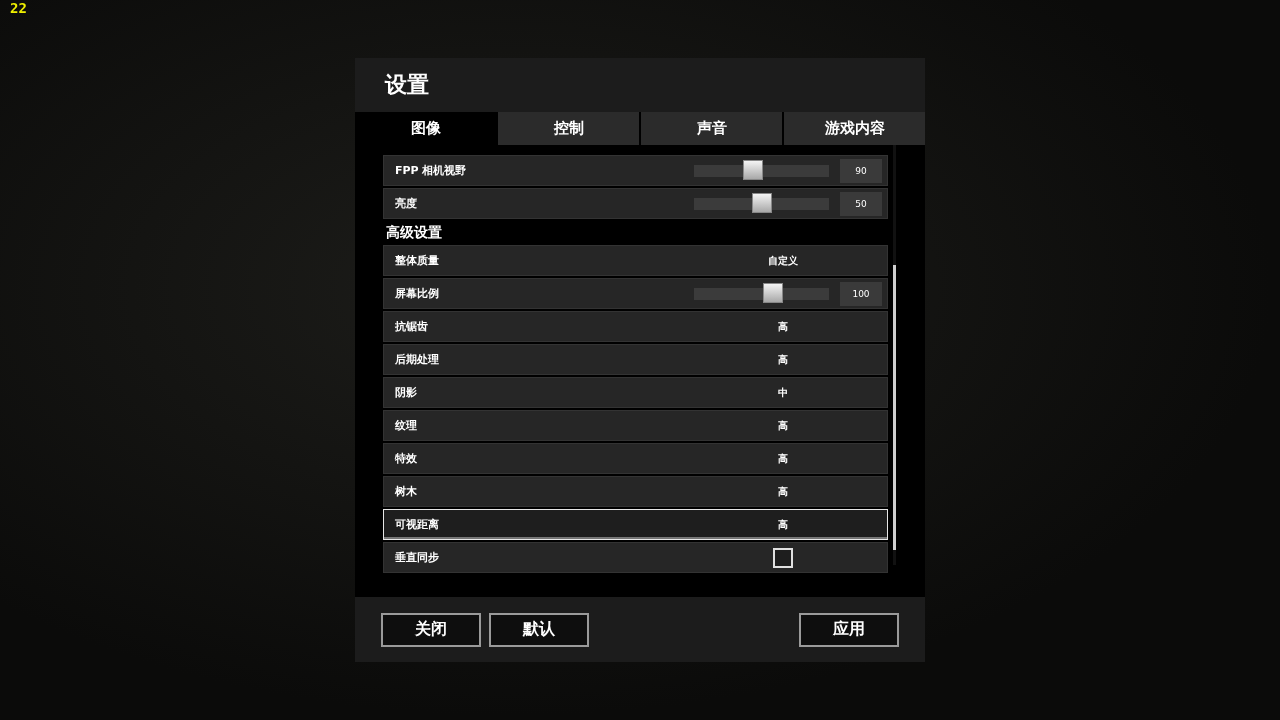  Describe the element at coordinates (783, 557) in the screenshot. I see `checkbox` at that location.